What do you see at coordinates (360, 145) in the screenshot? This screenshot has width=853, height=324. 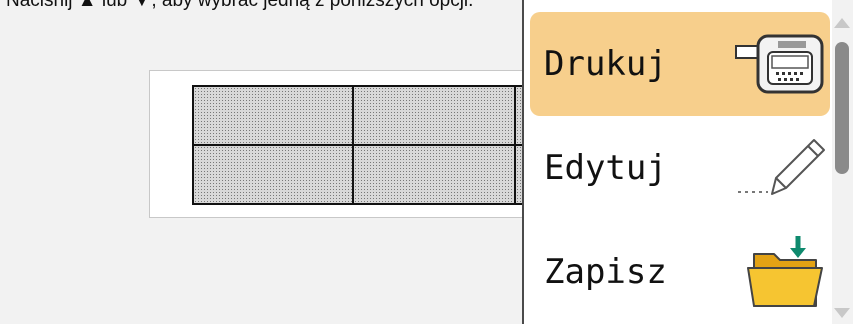 I see `label-preview-table` at bounding box center [360, 145].